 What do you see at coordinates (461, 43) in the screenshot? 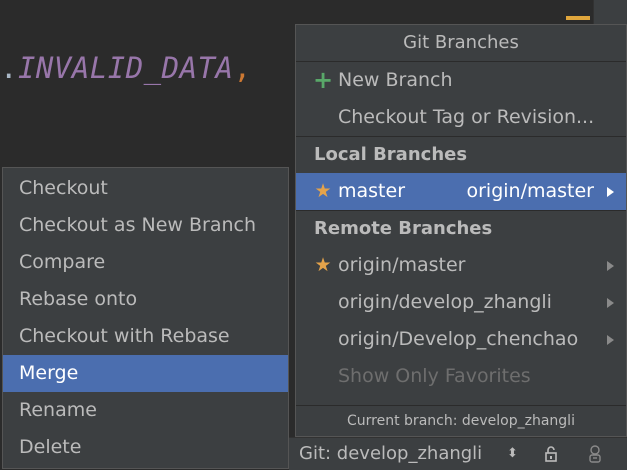
I see `popup-title: Git Branches` at bounding box center [461, 43].